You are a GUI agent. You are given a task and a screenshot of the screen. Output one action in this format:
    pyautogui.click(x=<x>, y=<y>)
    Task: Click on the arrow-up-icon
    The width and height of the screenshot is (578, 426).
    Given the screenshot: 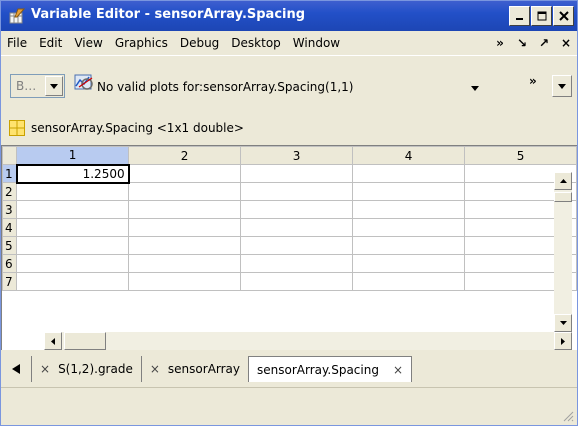 What is the action you would take?
    pyautogui.click(x=563, y=181)
    